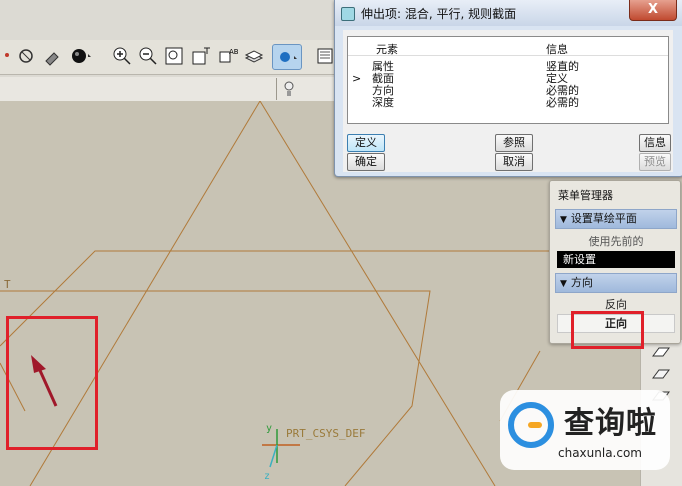 The width and height of the screenshot is (682, 486). I want to click on toolbar-row: AB, so click(170, 57).